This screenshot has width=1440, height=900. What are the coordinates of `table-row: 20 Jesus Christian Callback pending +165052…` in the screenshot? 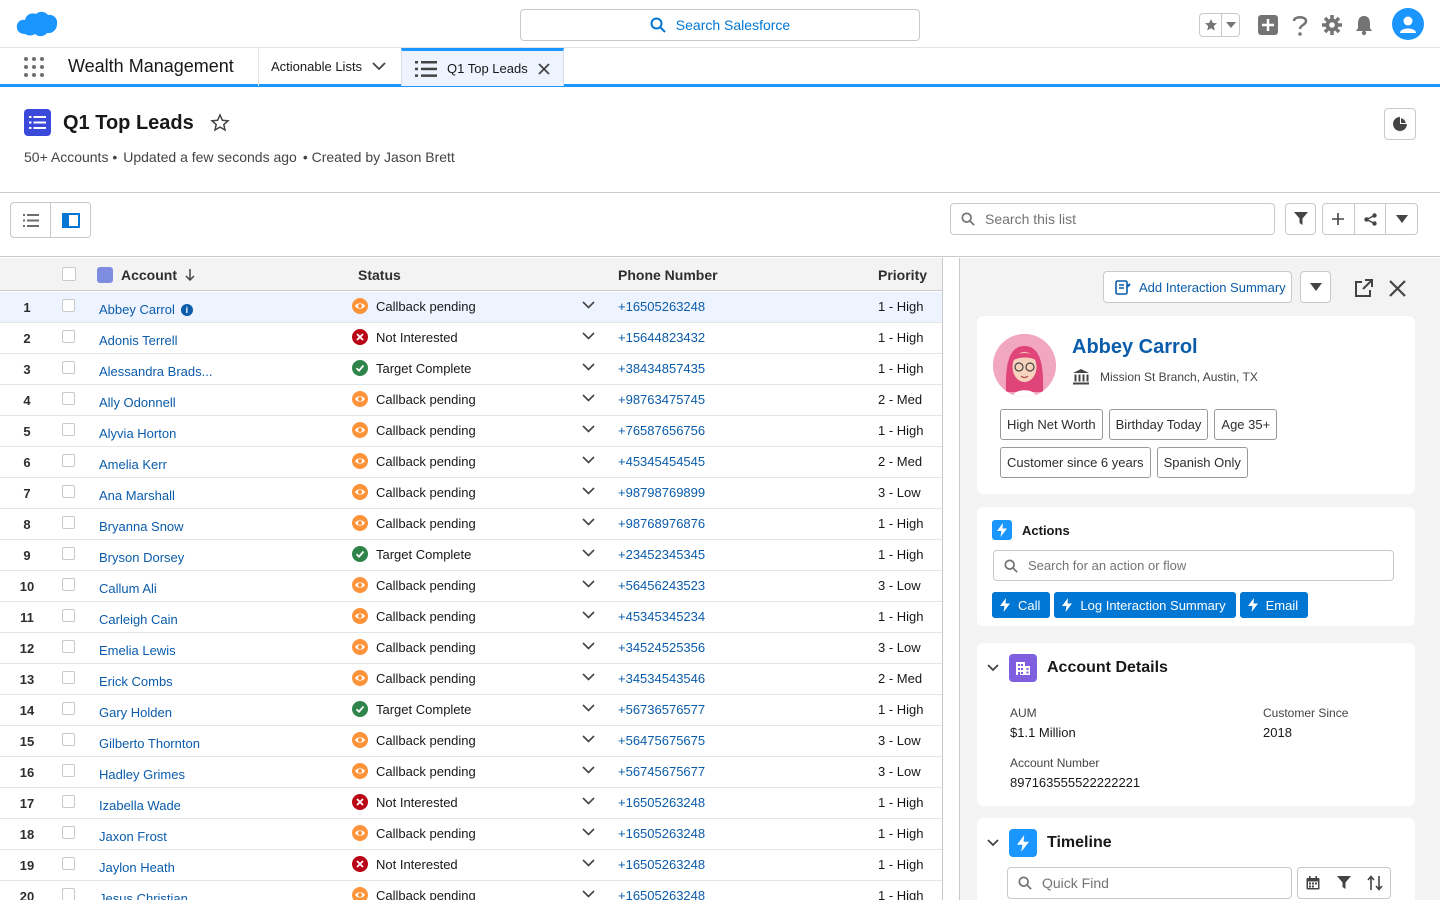 It's located at (471, 890).